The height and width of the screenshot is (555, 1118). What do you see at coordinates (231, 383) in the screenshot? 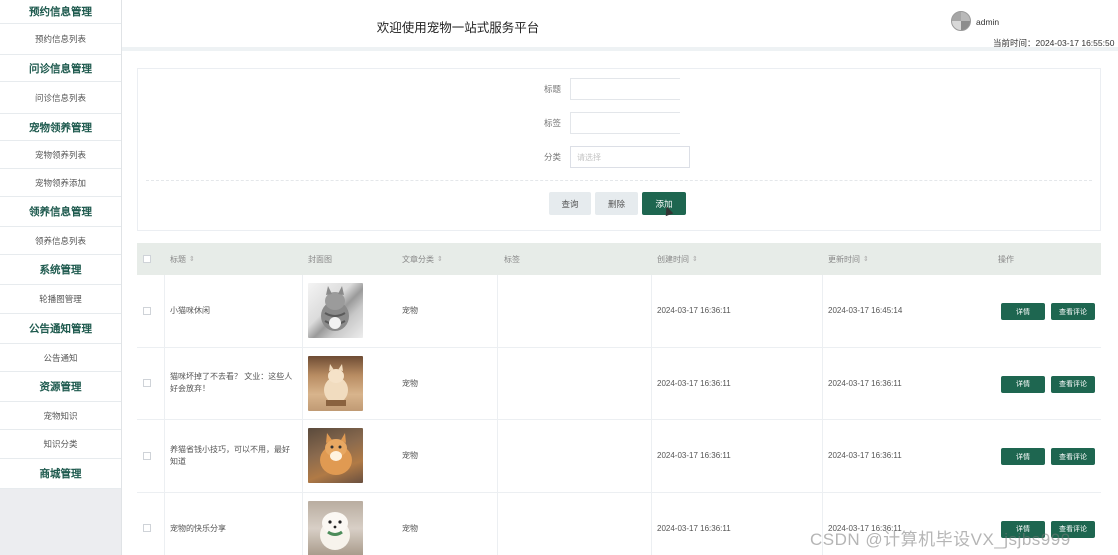
I see `row-title: 猫咪坏掉了不去看？ 文业：这些人好会放弃！` at bounding box center [231, 383].